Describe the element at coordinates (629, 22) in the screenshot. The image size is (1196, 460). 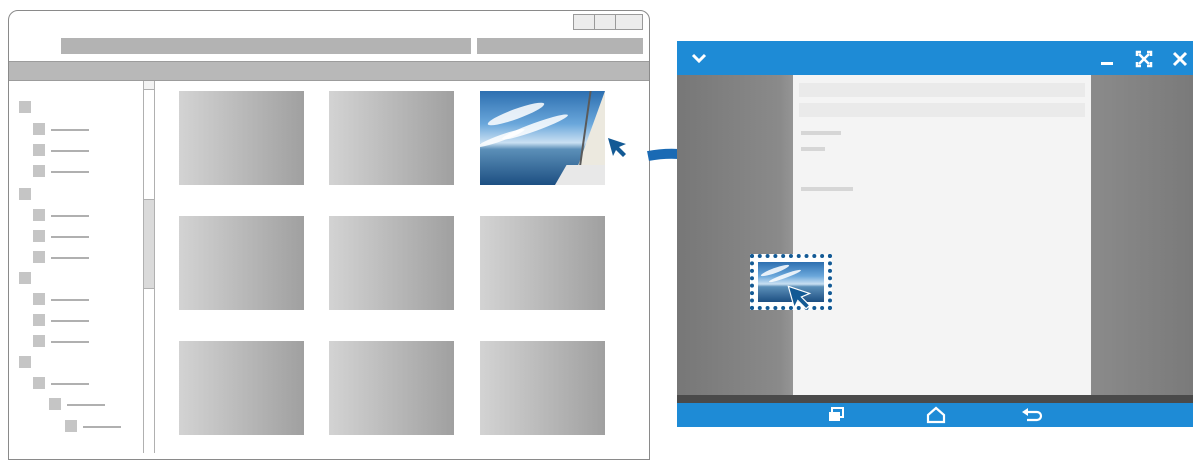
I see `close-button` at that location.